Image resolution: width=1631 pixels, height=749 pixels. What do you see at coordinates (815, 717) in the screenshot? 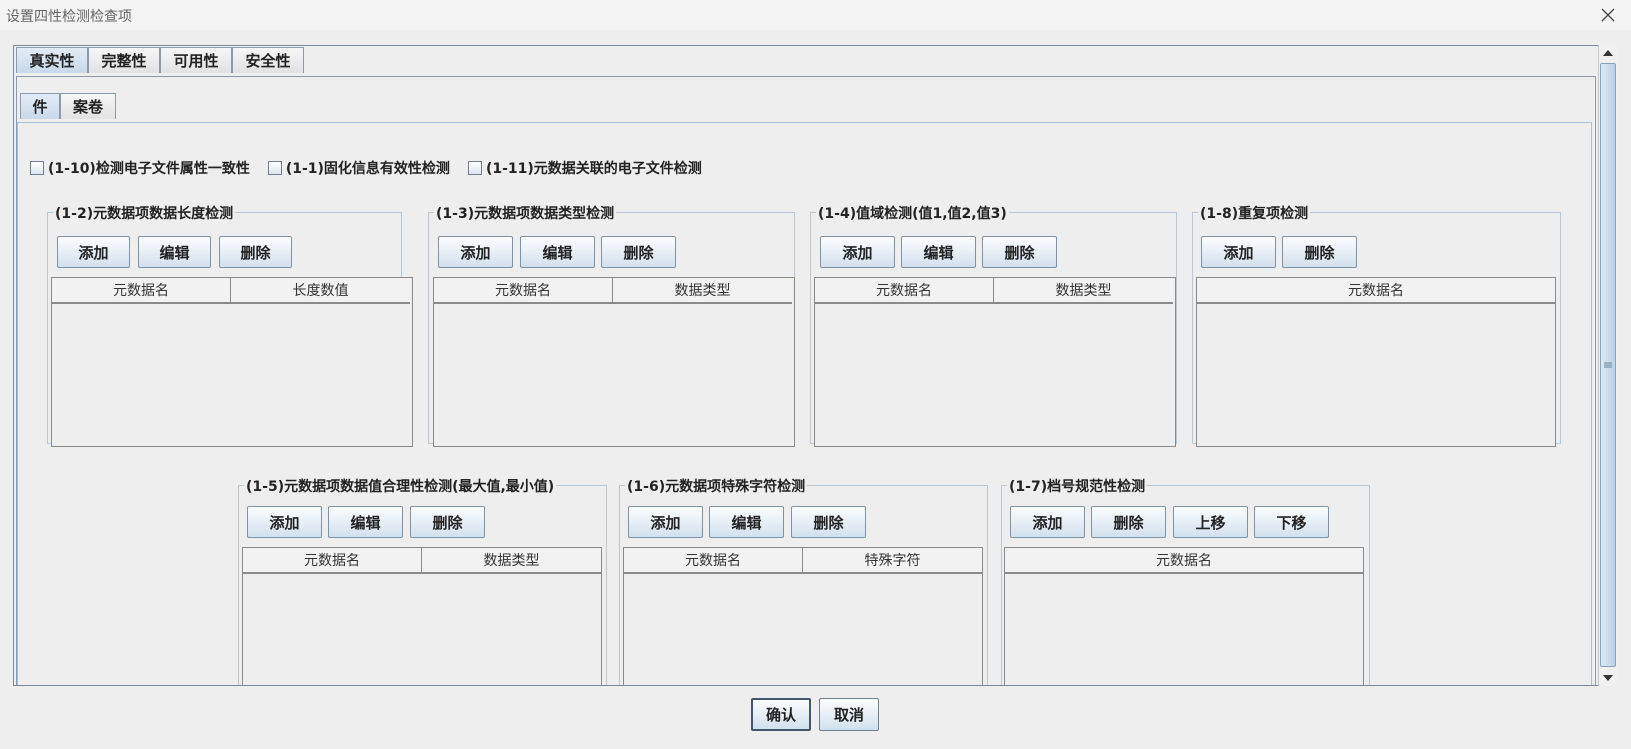
I see `dialog-footer` at bounding box center [815, 717].